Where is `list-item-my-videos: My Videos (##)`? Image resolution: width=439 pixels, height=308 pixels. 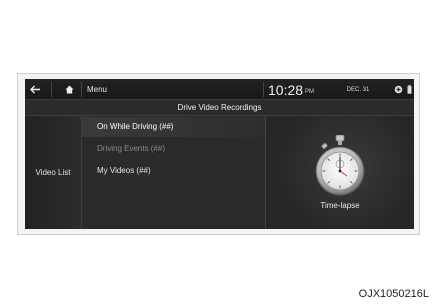
list-item-my-videos: My Videos (##) is located at coordinates (173, 171).